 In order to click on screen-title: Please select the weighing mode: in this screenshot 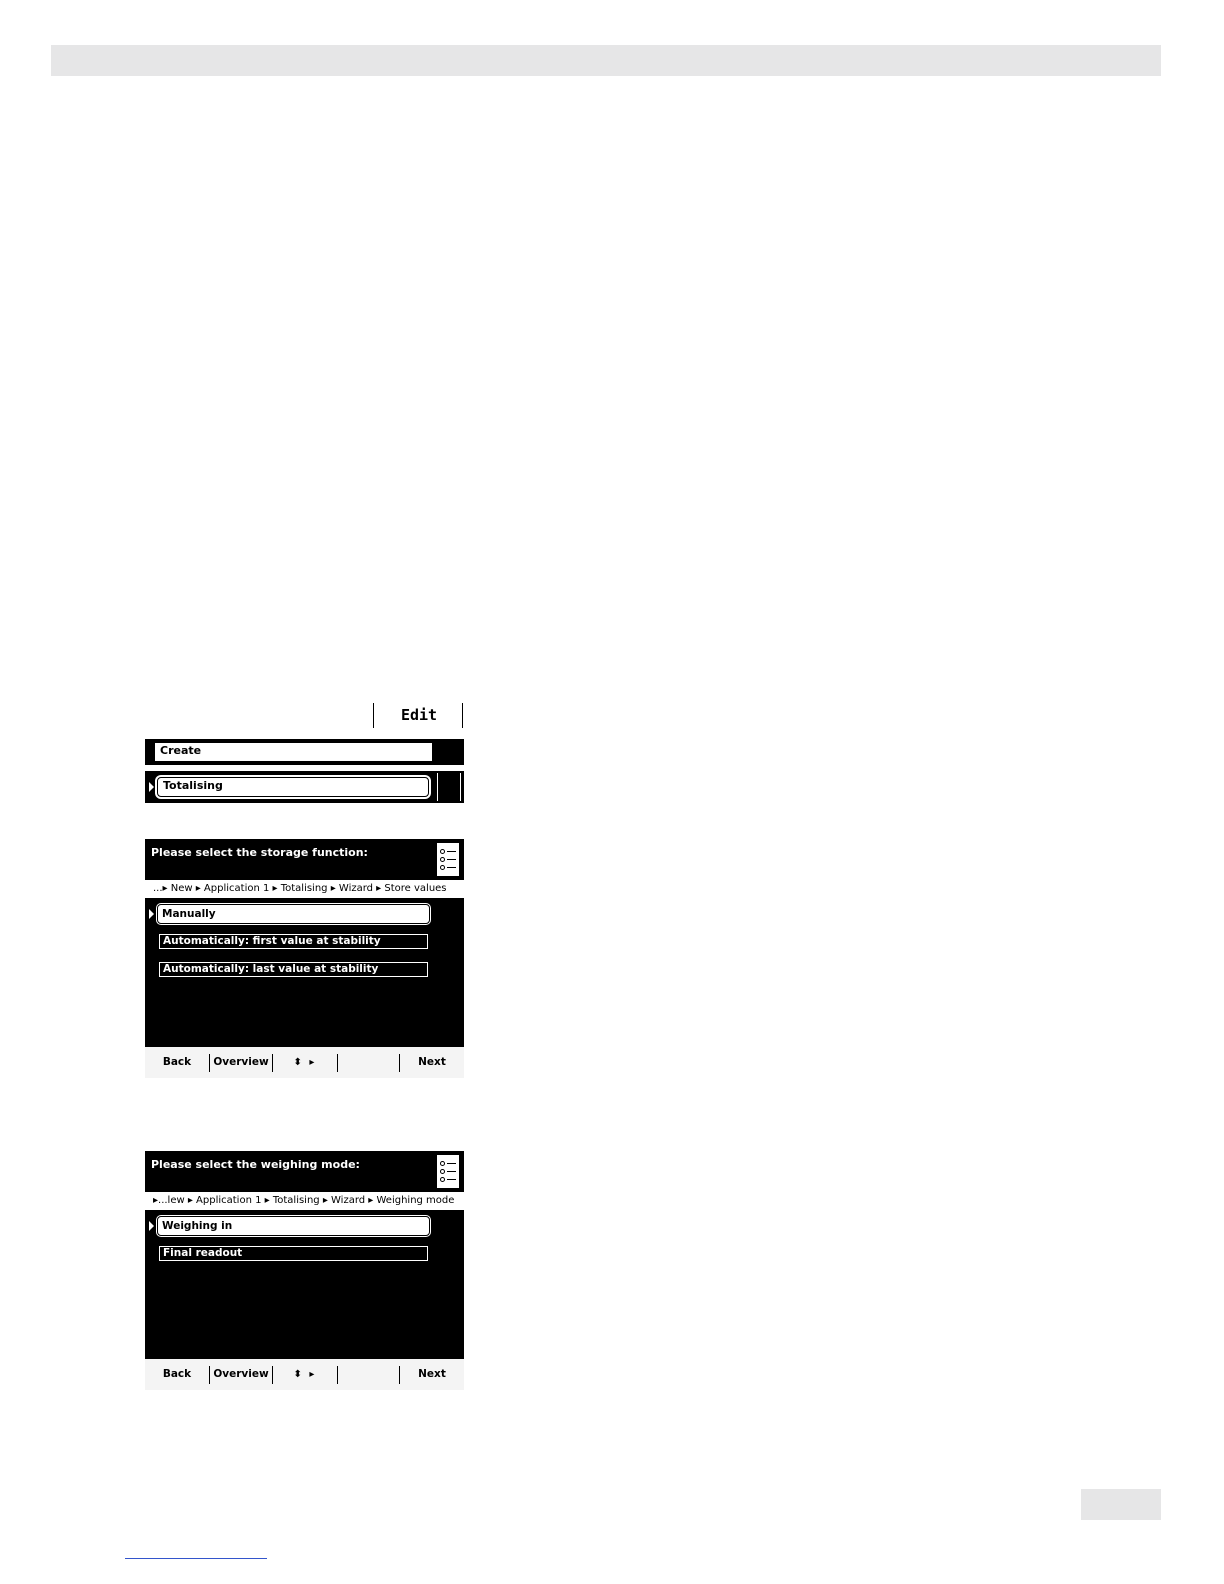, I will do `click(255, 1164)`.